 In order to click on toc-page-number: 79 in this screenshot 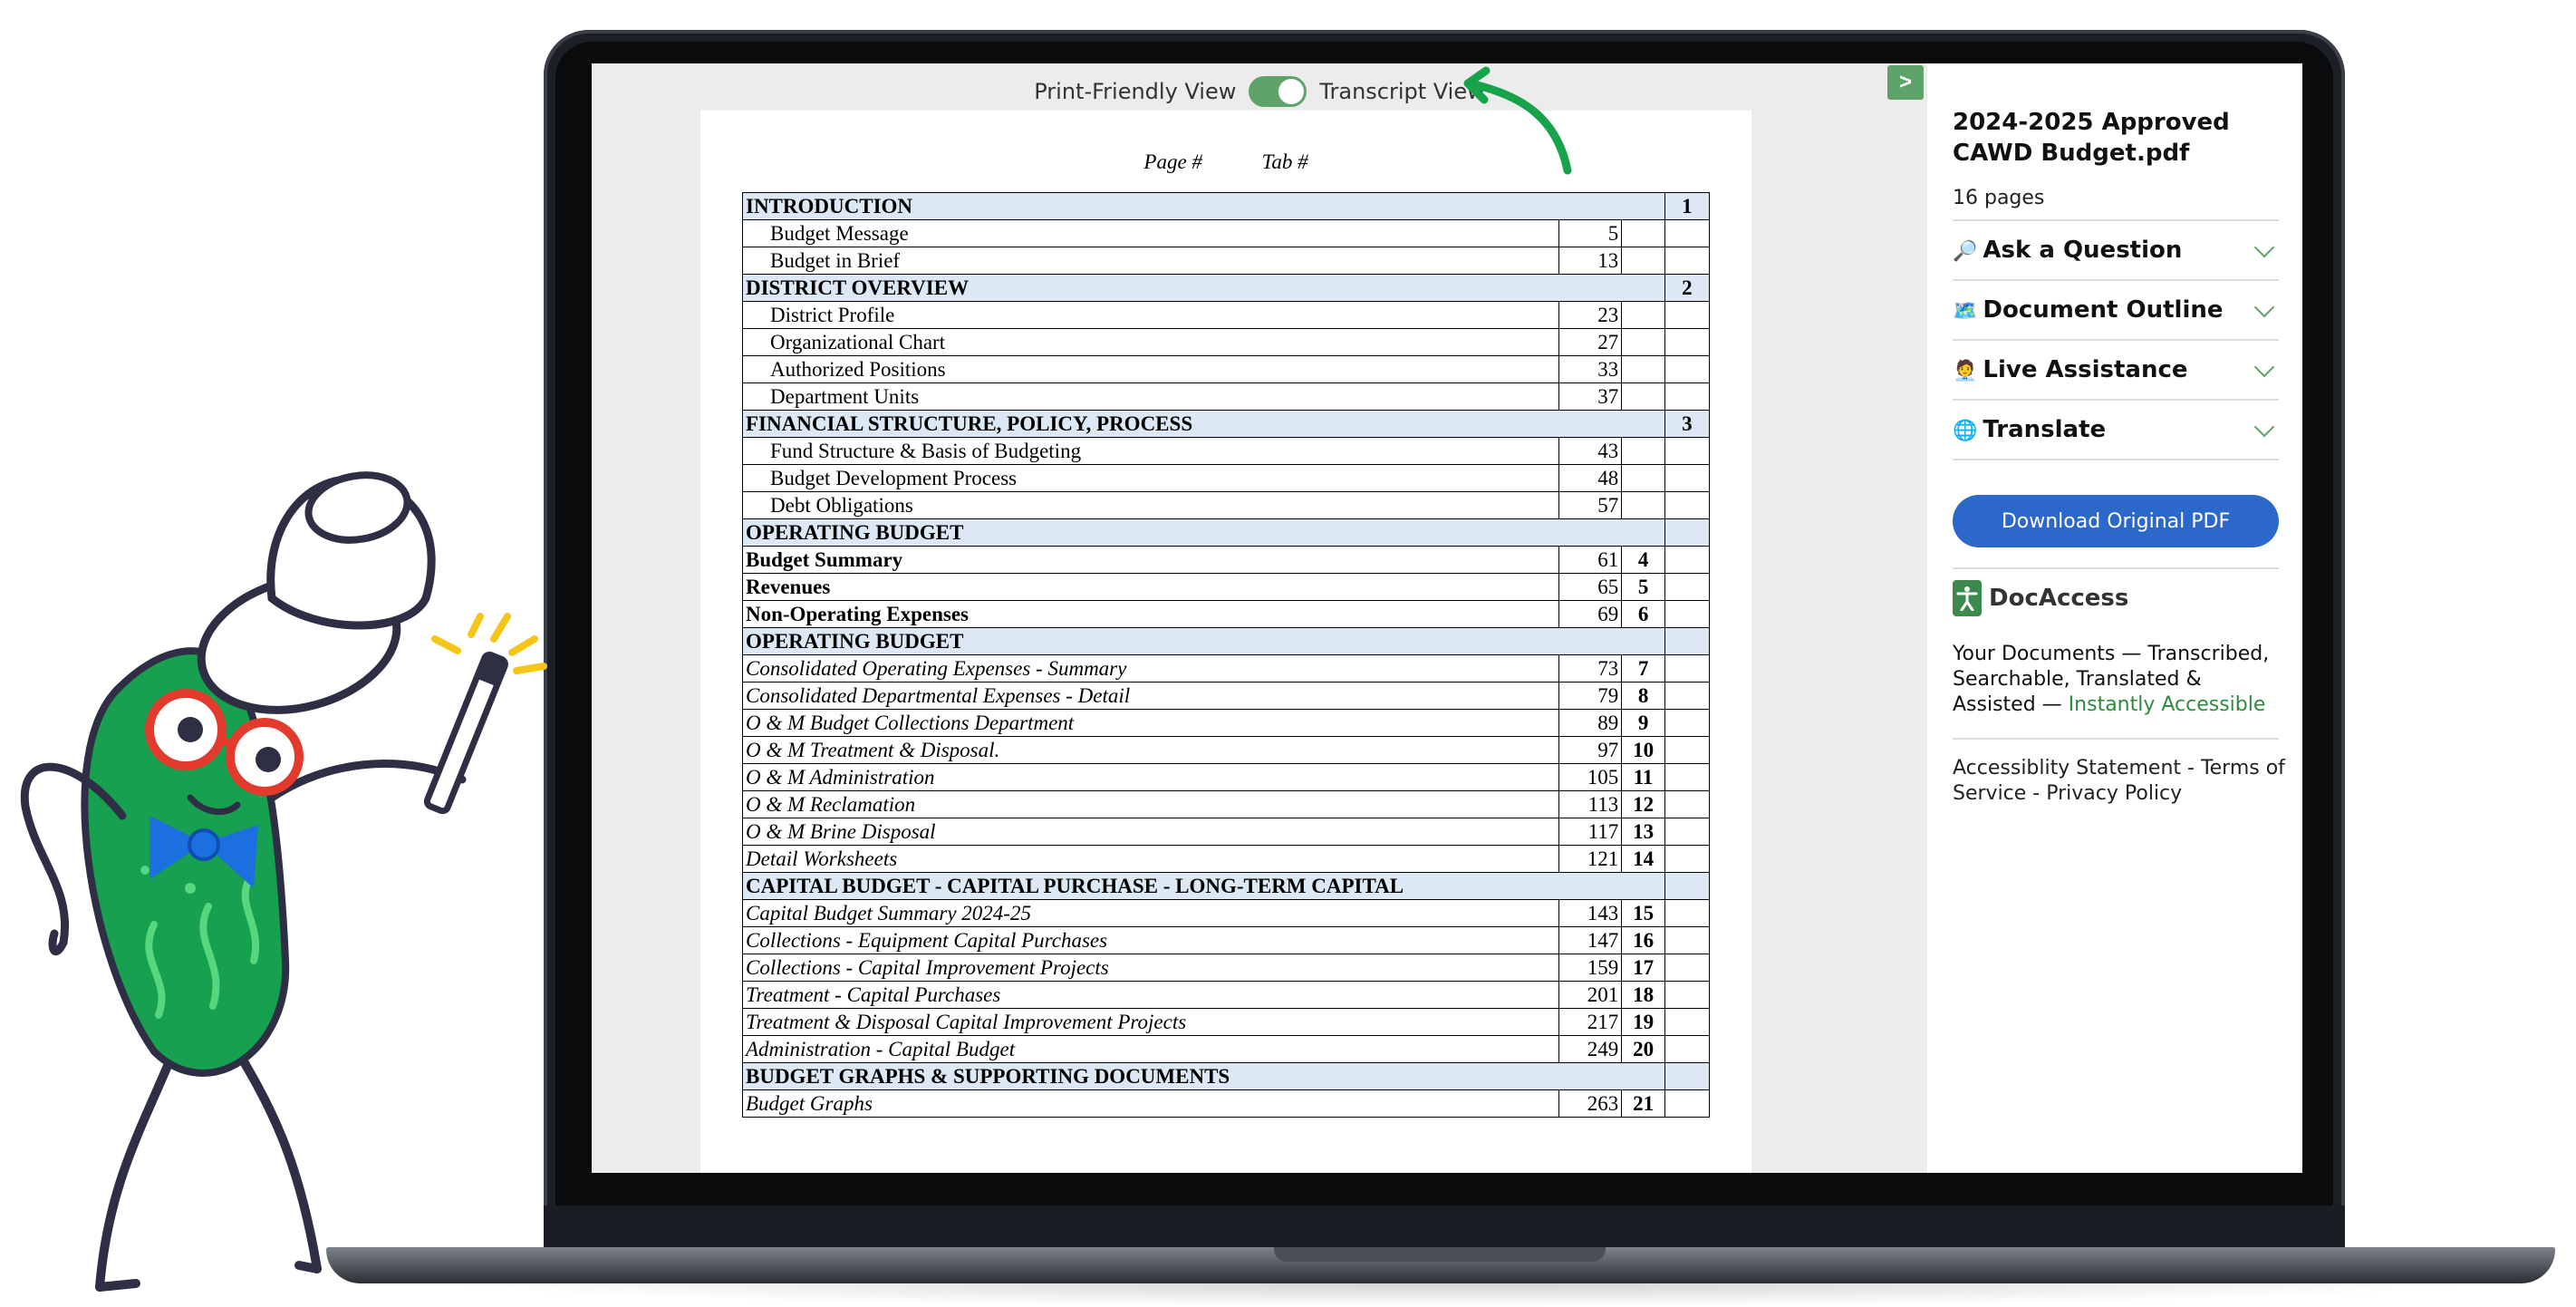, I will do `click(1590, 696)`.